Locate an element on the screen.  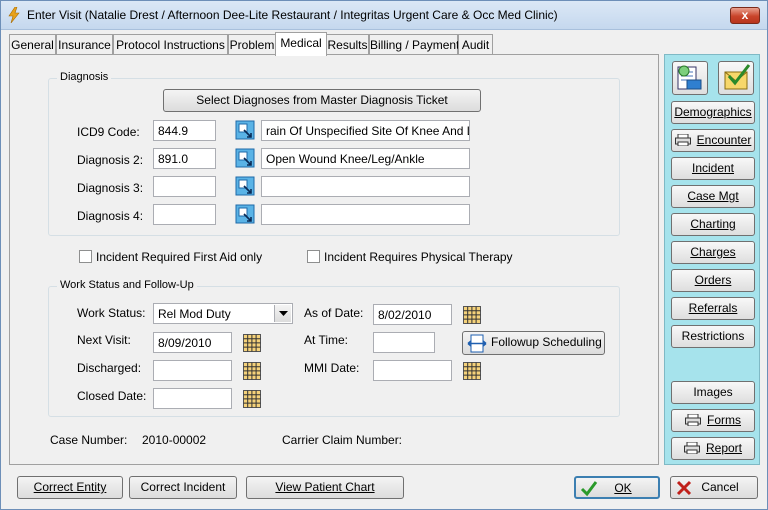
mmi-date-input is located at coordinates (412, 370).